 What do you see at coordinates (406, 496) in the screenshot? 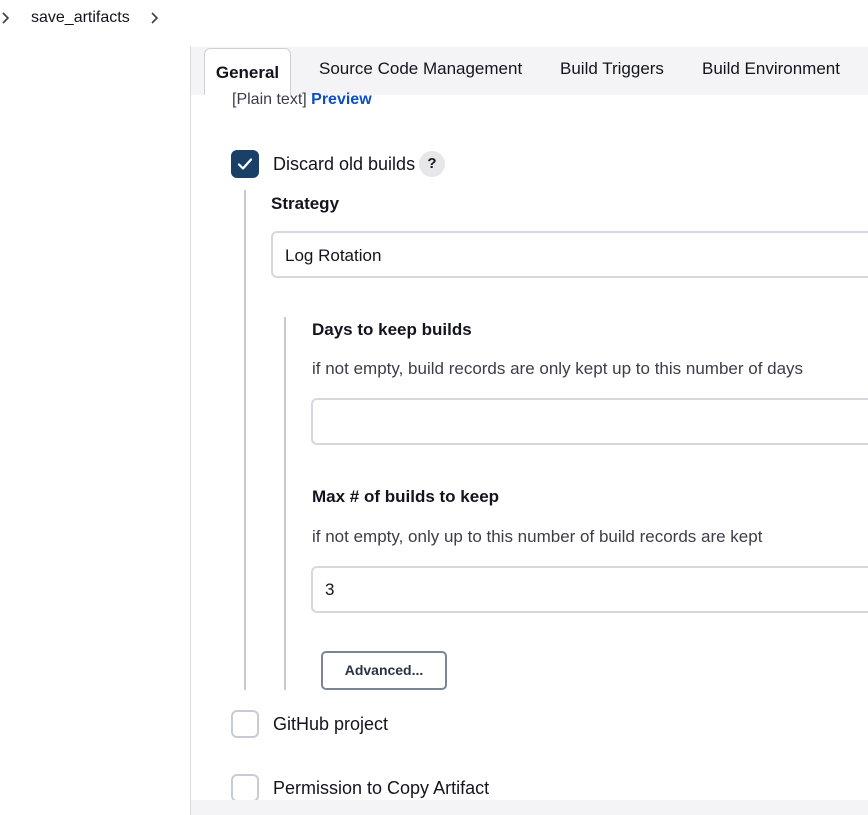
I see `max-builds-label: Max # of builds to keep` at bounding box center [406, 496].